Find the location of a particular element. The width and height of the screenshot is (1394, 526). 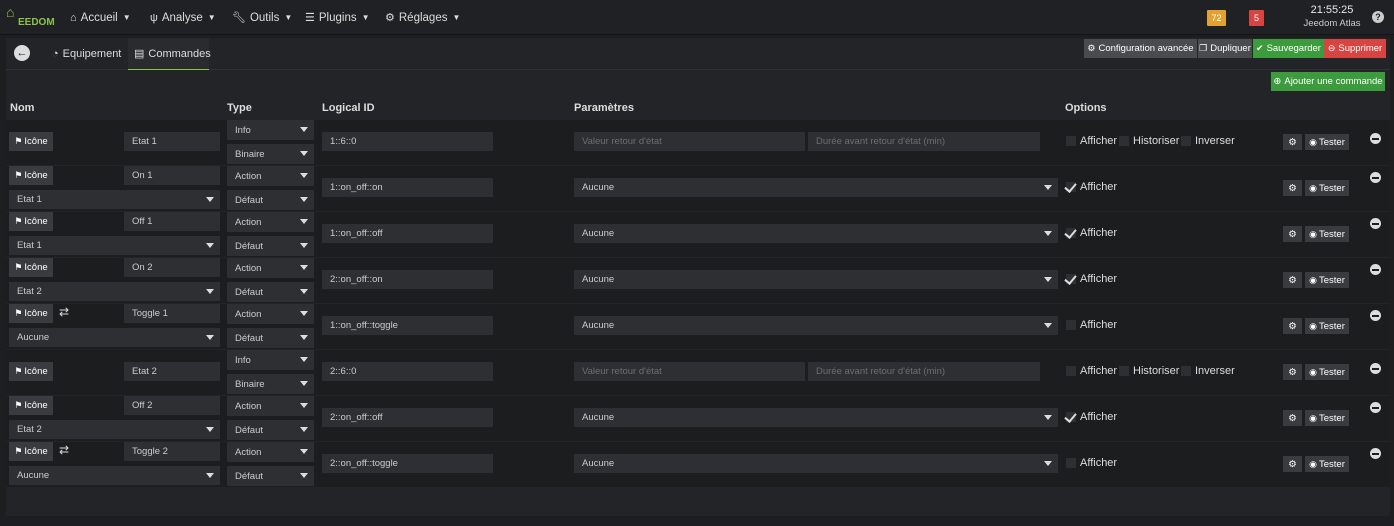

delete-button: ⊖ Supprimer is located at coordinates (1355, 48).